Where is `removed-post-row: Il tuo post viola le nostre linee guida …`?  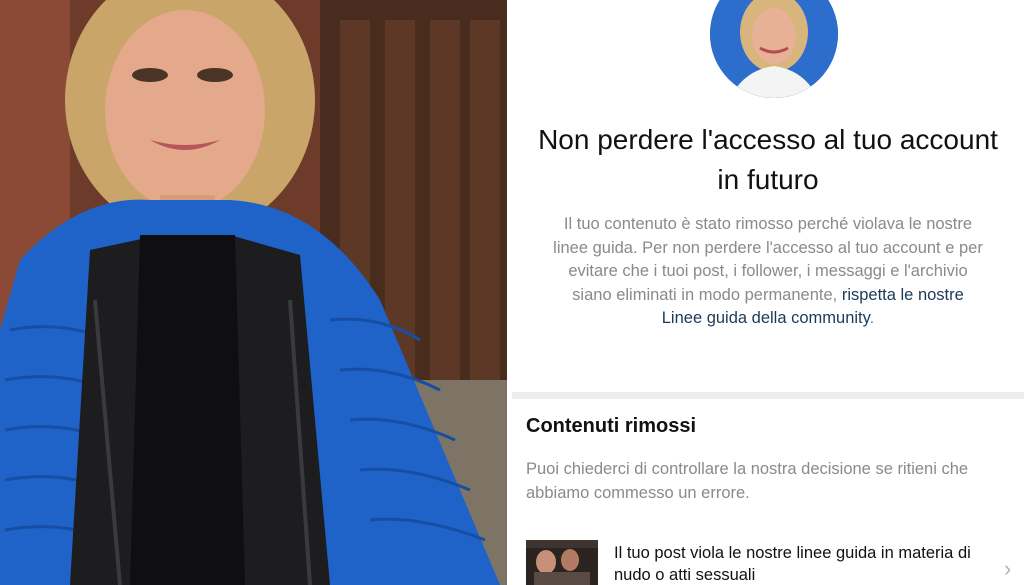 removed-post-row: Il tuo post viola le nostre linee guida … is located at coordinates (768, 557).